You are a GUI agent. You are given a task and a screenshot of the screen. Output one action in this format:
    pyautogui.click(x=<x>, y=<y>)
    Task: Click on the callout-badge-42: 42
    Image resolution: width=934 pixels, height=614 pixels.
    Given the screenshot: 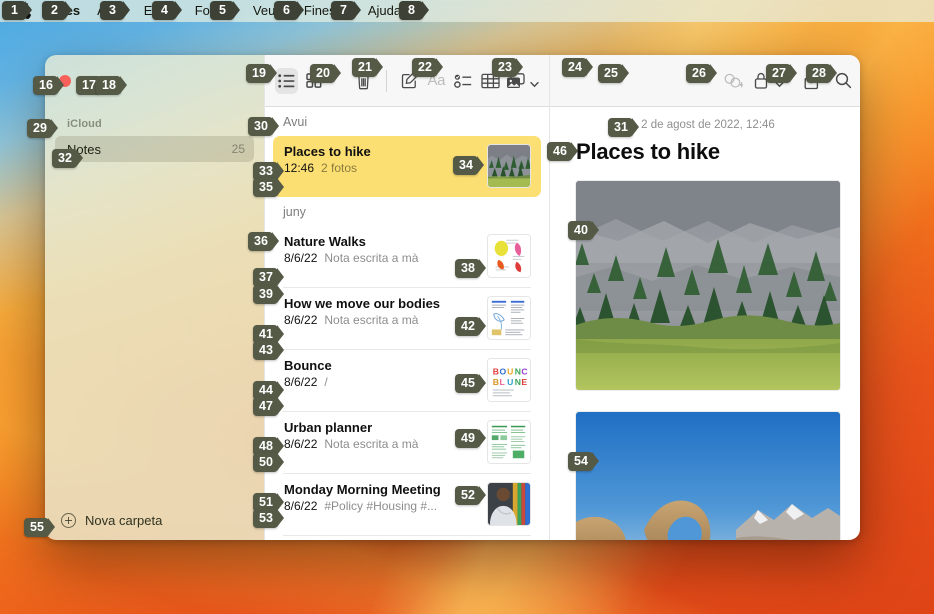 What is the action you would take?
    pyautogui.click(x=470, y=326)
    